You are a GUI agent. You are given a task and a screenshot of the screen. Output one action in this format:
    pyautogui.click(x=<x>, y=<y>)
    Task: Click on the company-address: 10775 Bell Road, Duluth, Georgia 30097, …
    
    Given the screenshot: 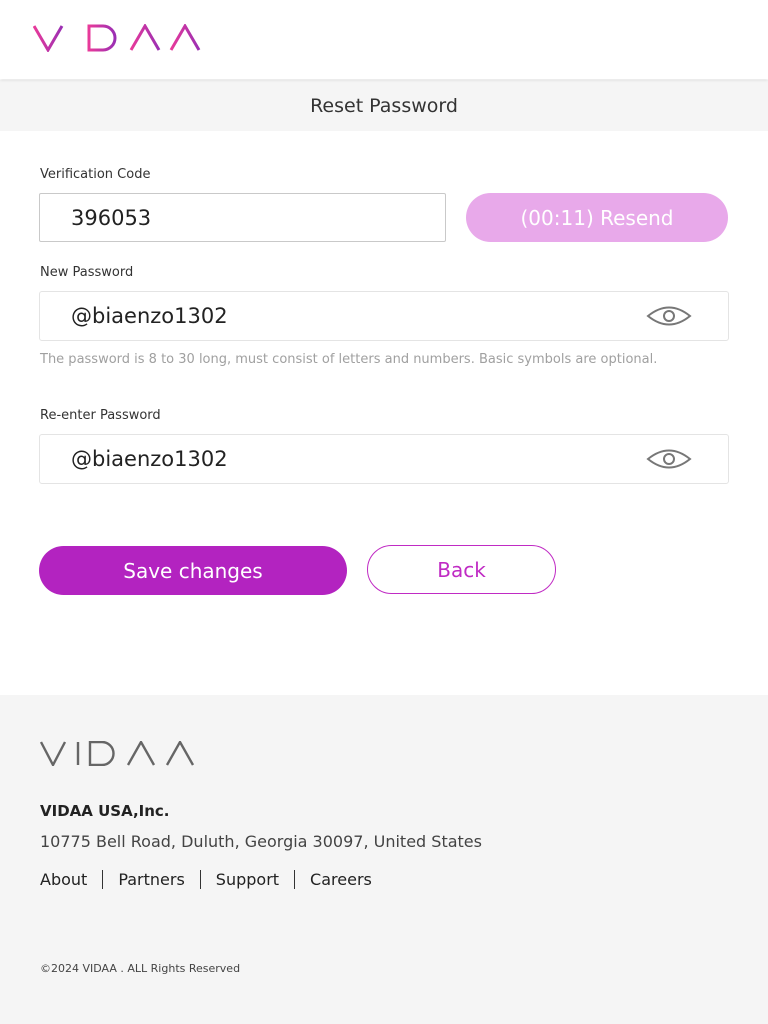 What is the action you would take?
    pyautogui.click(x=261, y=841)
    